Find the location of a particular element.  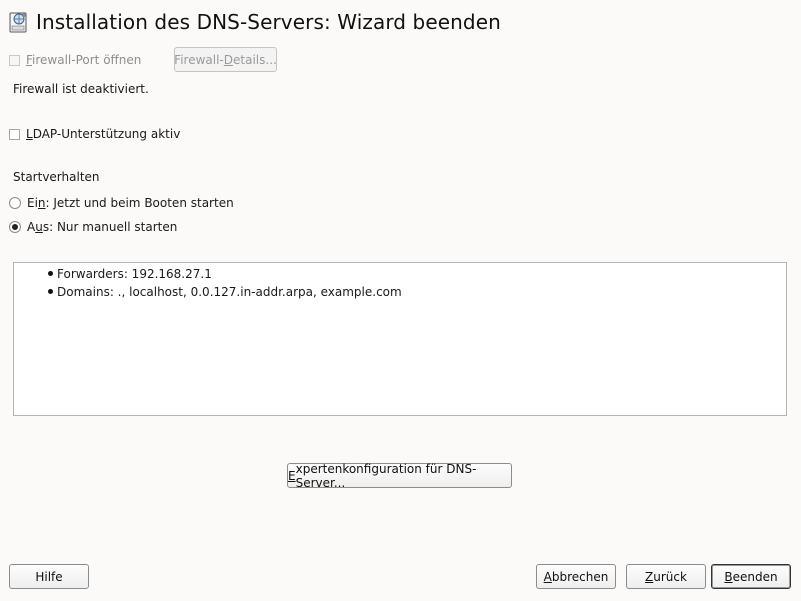

list-item: Forwarders: 192.168.27.1 is located at coordinates (130, 274).